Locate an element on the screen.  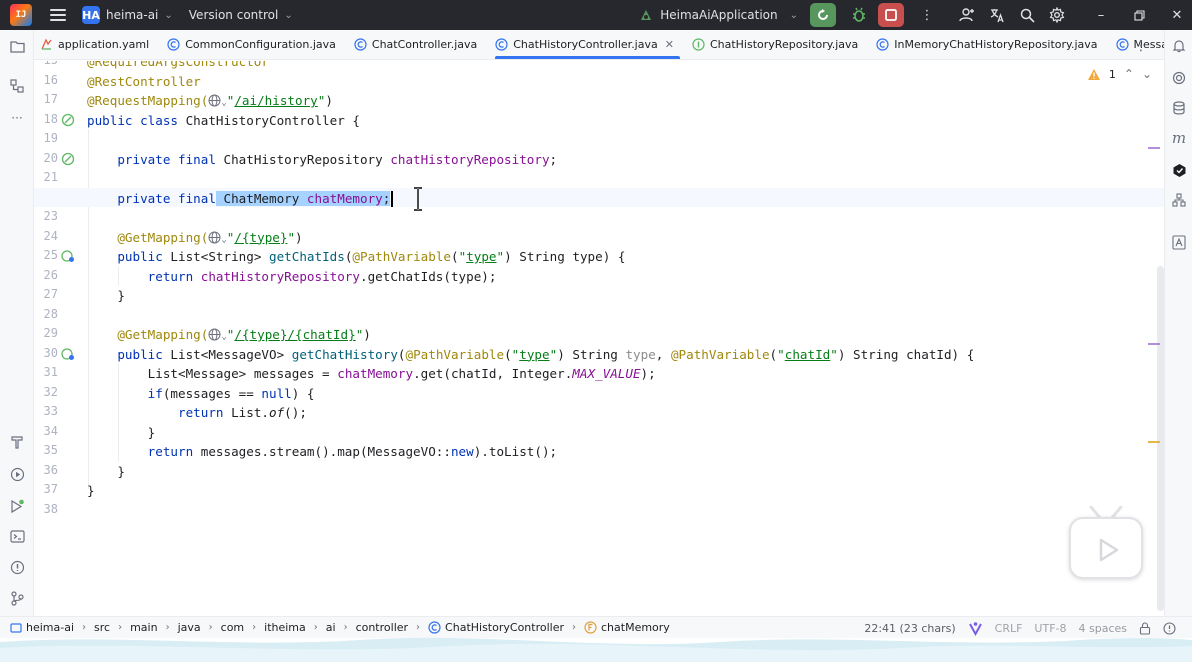
line-number: 25 is located at coordinates (50, 255).